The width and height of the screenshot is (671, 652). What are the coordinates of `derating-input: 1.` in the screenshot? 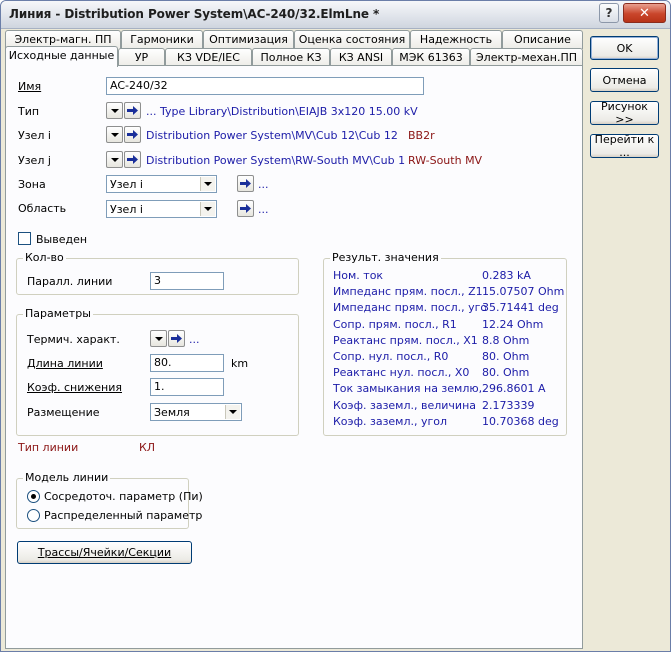 It's located at (187, 387).